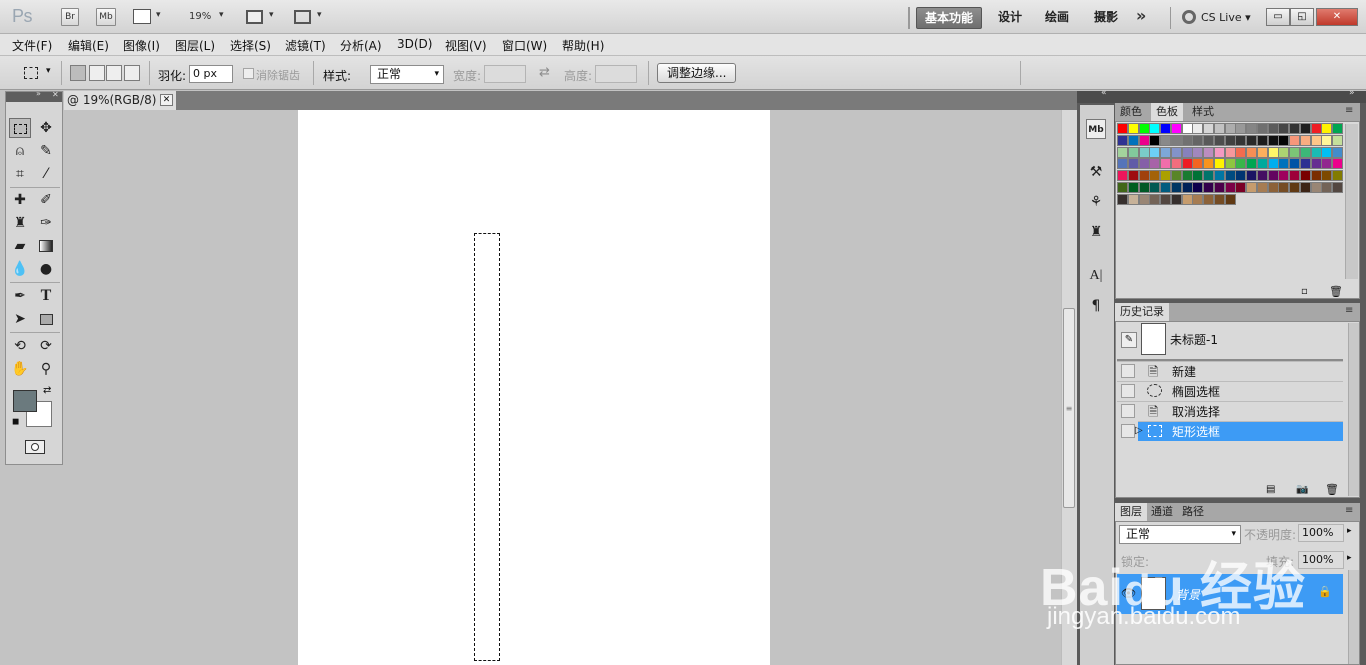 This screenshot has height=665, width=1366. What do you see at coordinates (1129, 340) in the screenshot?
I see `history-brush-source-icon: ✎` at bounding box center [1129, 340].